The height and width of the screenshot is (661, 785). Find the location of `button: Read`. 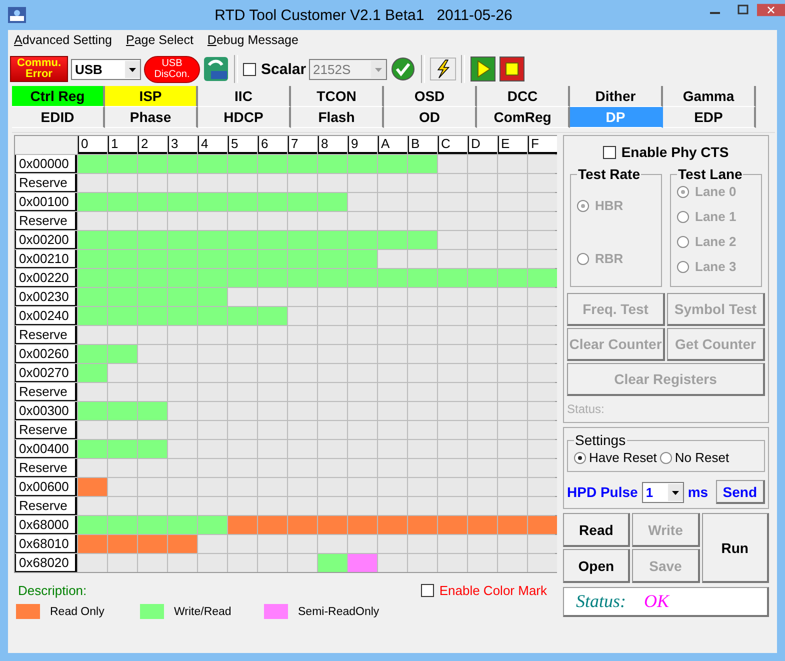

button: Read is located at coordinates (596, 530).